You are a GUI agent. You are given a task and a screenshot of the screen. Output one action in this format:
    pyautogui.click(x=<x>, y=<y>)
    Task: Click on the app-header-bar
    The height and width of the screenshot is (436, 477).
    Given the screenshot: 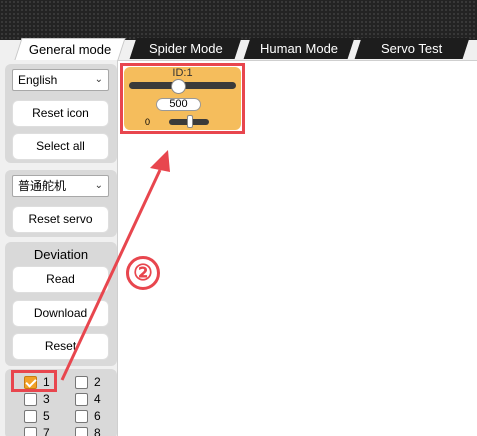 What is the action you would take?
    pyautogui.click(x=238, y=20)
    